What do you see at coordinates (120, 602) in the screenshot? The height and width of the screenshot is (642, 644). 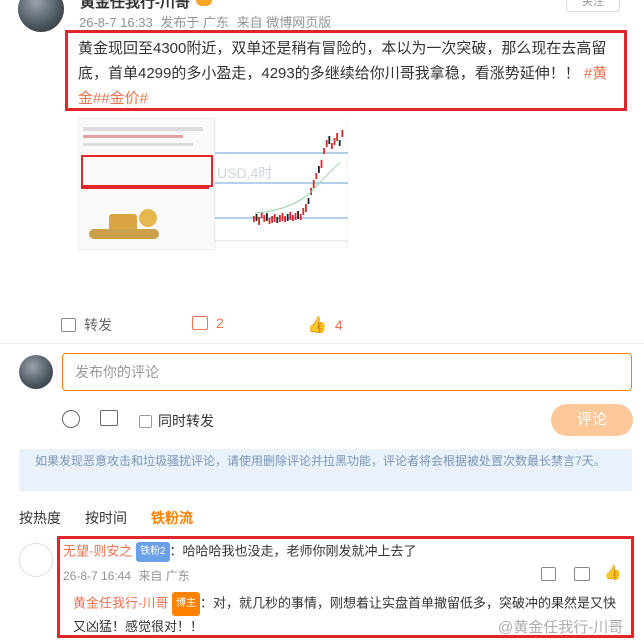 I see `reply-author: 黄金任我行-川哥` at bounding box center [120, 602].